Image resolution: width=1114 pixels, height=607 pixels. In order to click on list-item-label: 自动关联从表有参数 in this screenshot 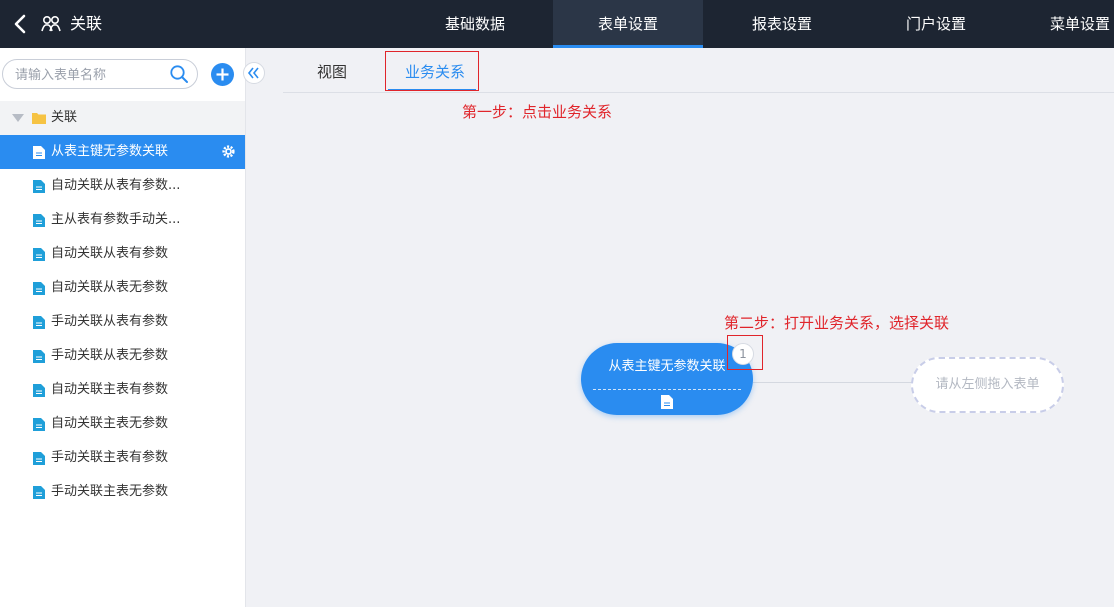, I will do `click(110, 253)`.